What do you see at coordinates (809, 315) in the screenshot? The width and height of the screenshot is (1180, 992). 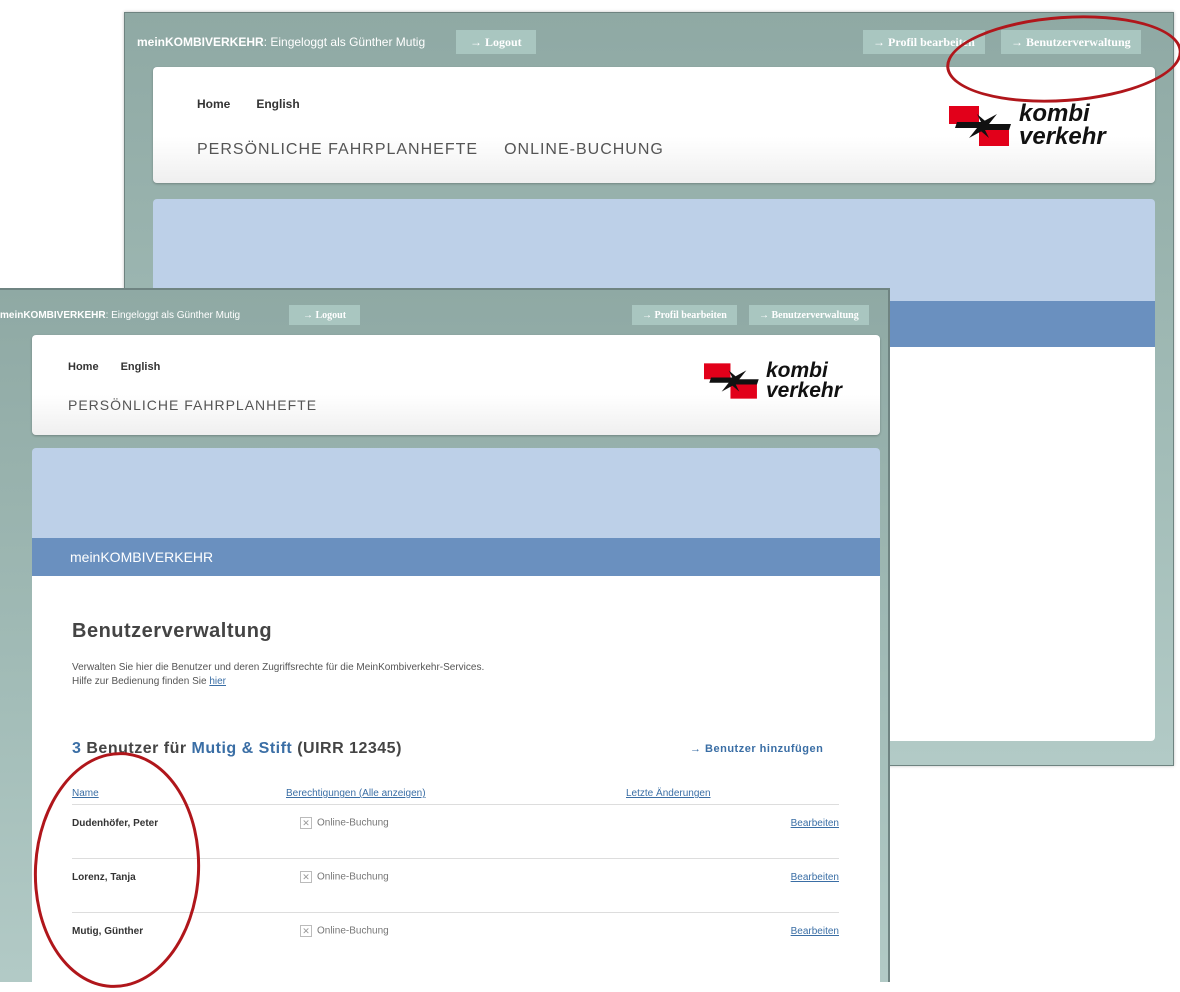 I see `user-management-button-front: → Benutzerverwaltung` at bounding box center [809, 315].